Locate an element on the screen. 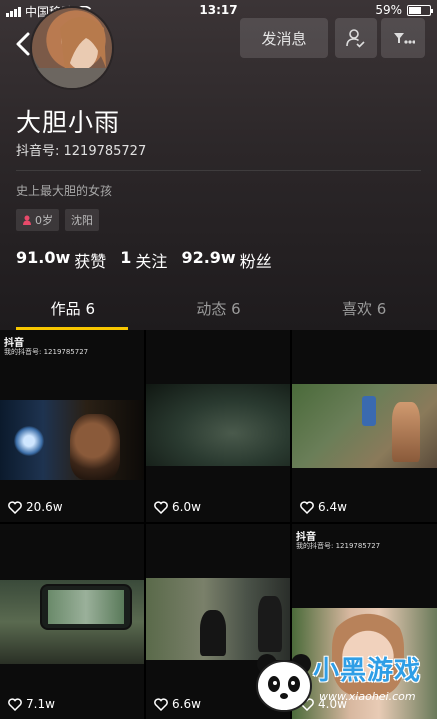 The height and width of the screenshot is (719, 437). video-likes: 6.0w is located at coordinates (177, 507).